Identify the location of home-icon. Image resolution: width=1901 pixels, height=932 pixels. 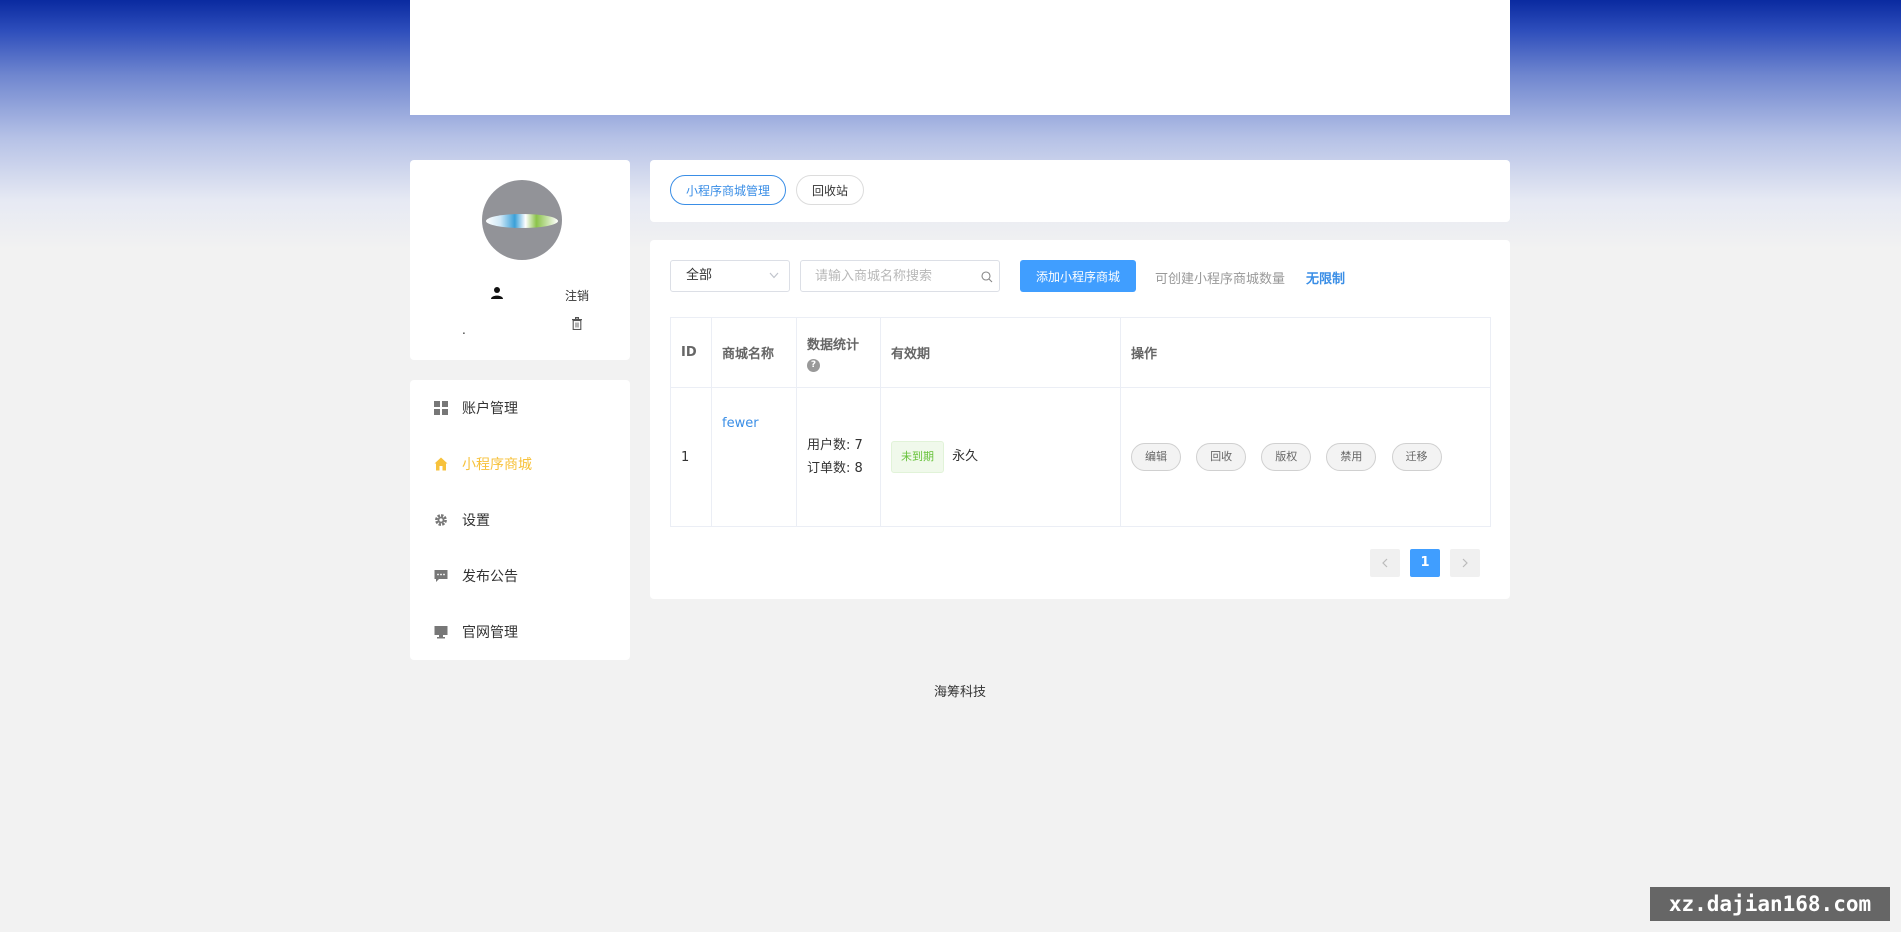
(441, 464).